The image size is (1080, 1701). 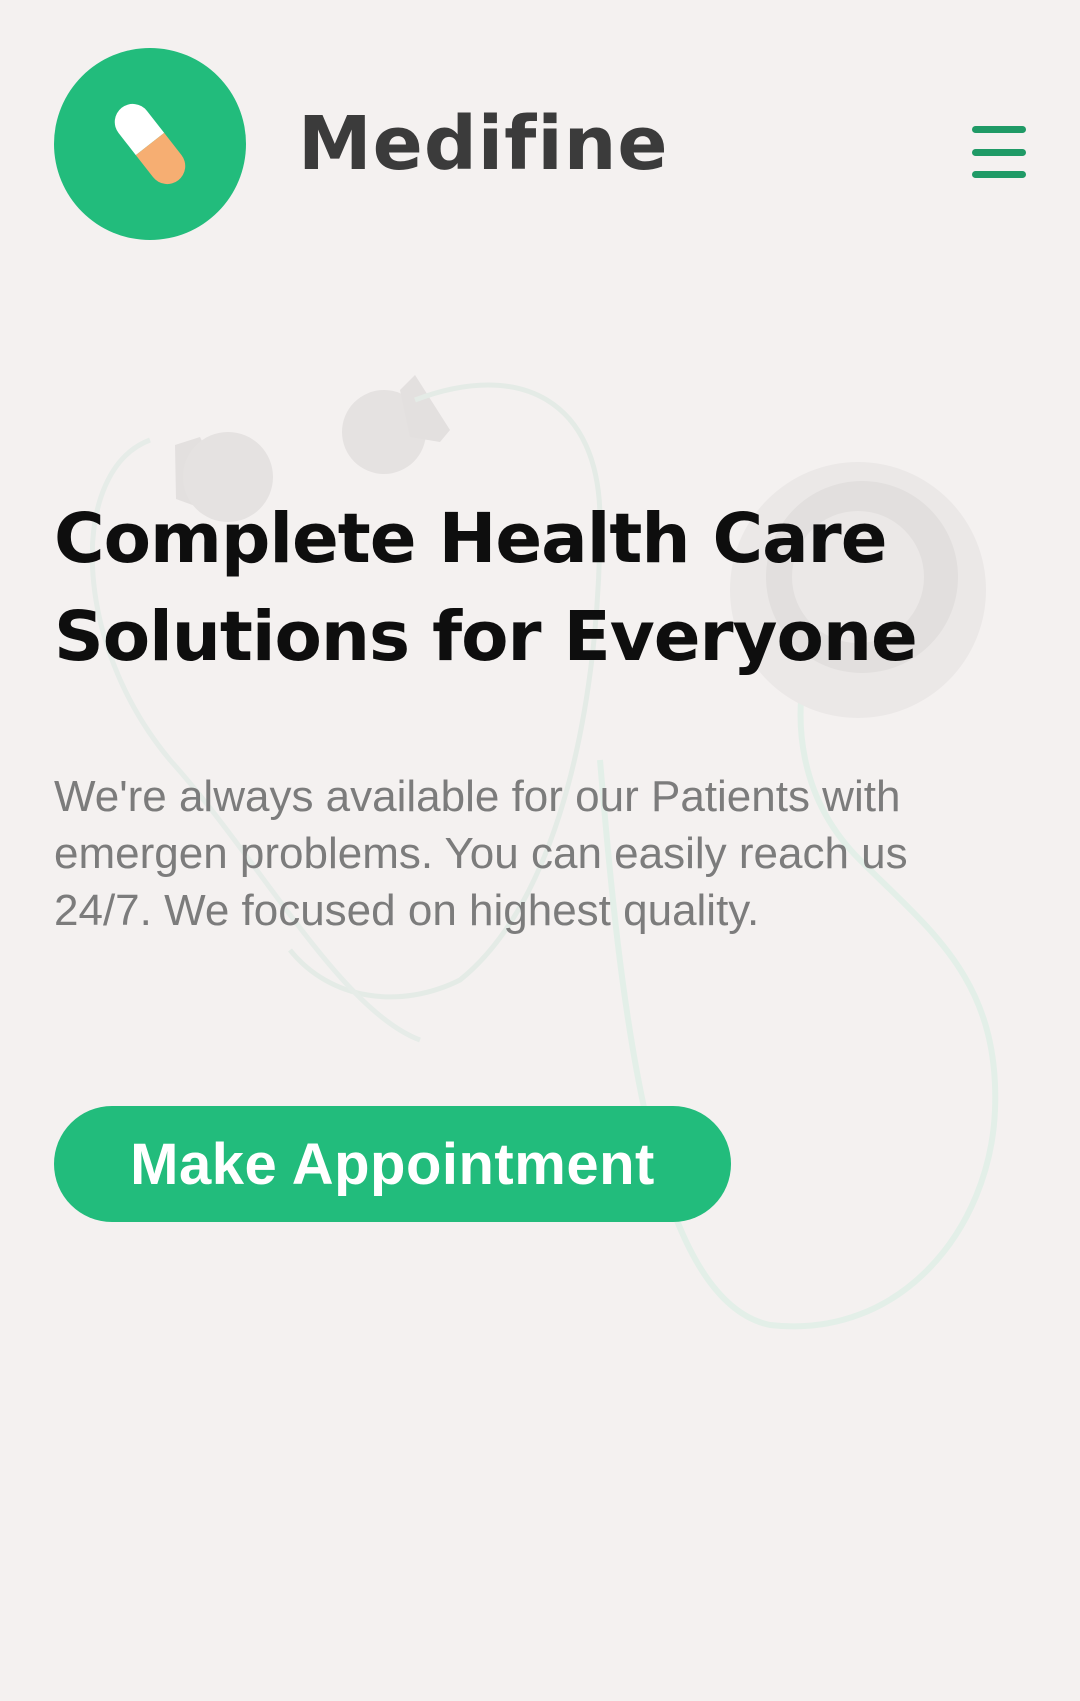 What do you see at coordinates (483, 144) in the screenshot?
I see `brand-name: Medifine` at bounding box center [483, 144].